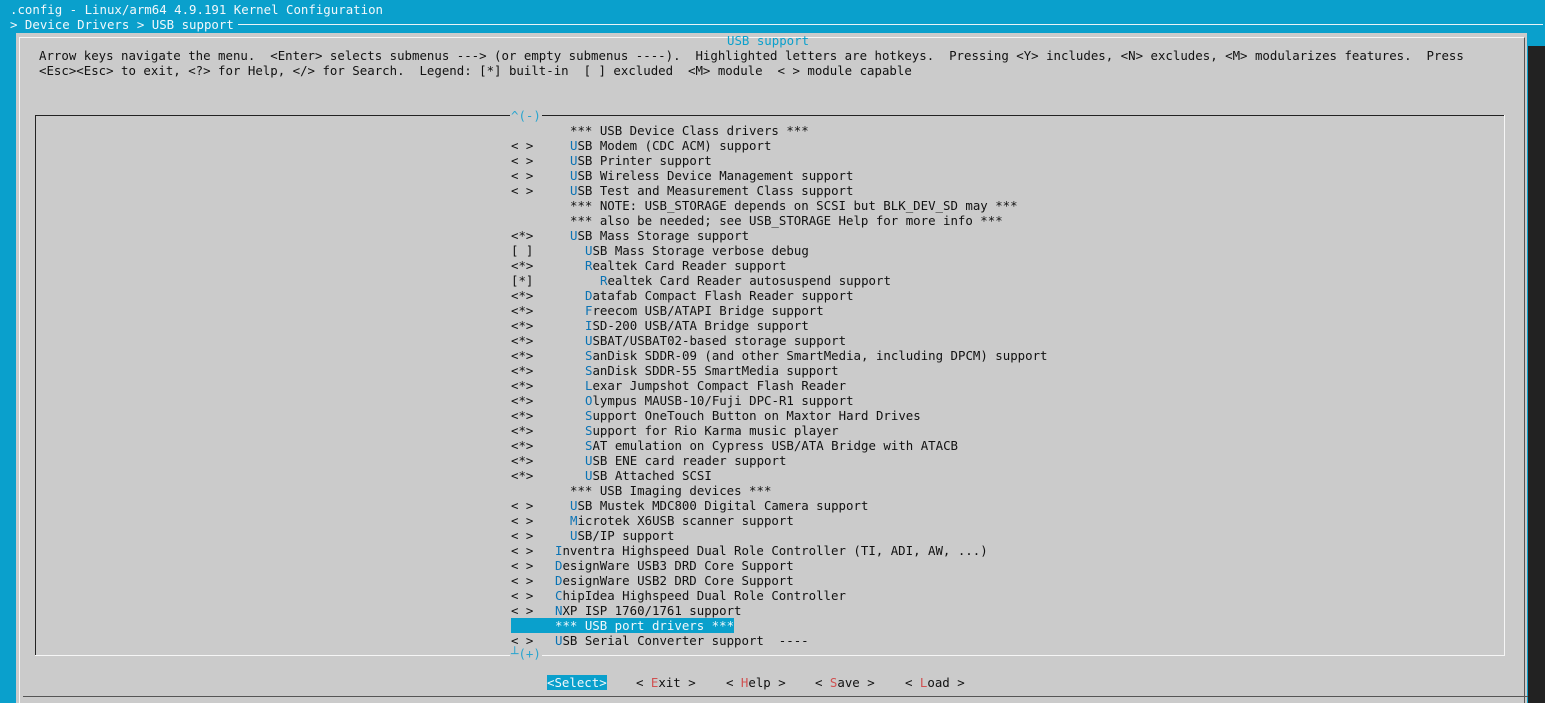 The width and height of the screenshot is (1545, 703). I want to click on menu-item: <*> SanDisk SDDR-55 SmartMedia support, so click(675, 370).